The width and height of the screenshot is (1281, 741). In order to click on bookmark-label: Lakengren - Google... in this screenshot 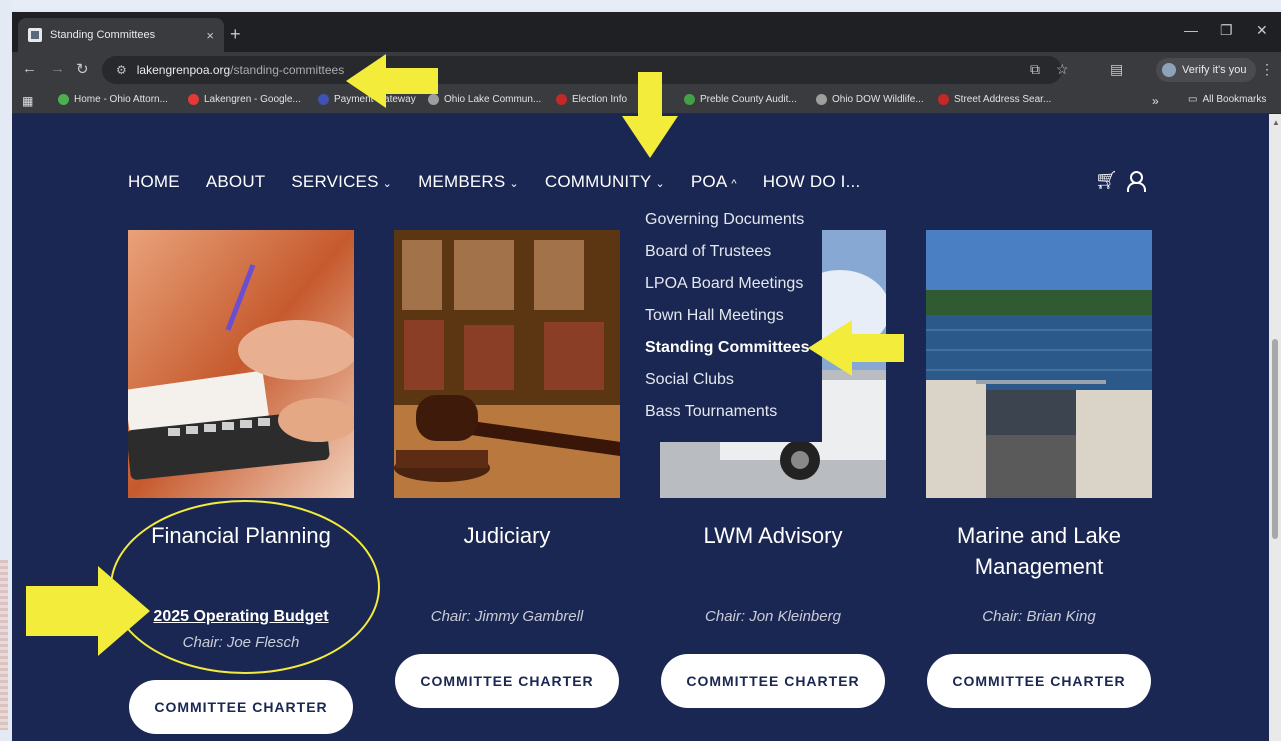, I will do `click(252, 99)`.